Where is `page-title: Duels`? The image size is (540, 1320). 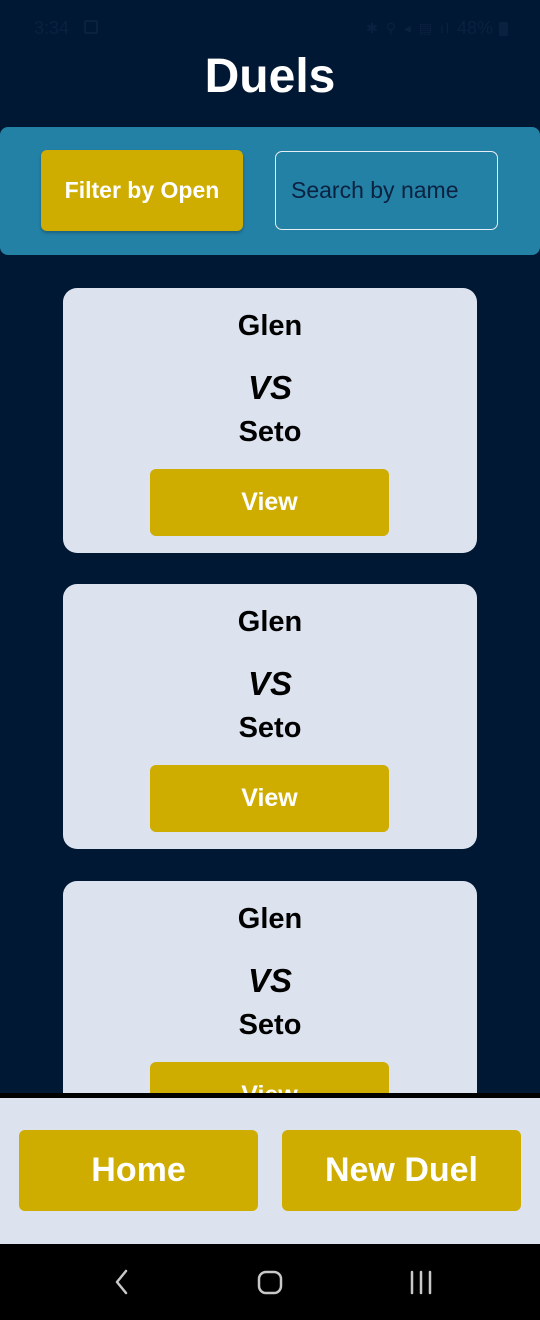
page-title: Duels is located at coordinates (270, 76).